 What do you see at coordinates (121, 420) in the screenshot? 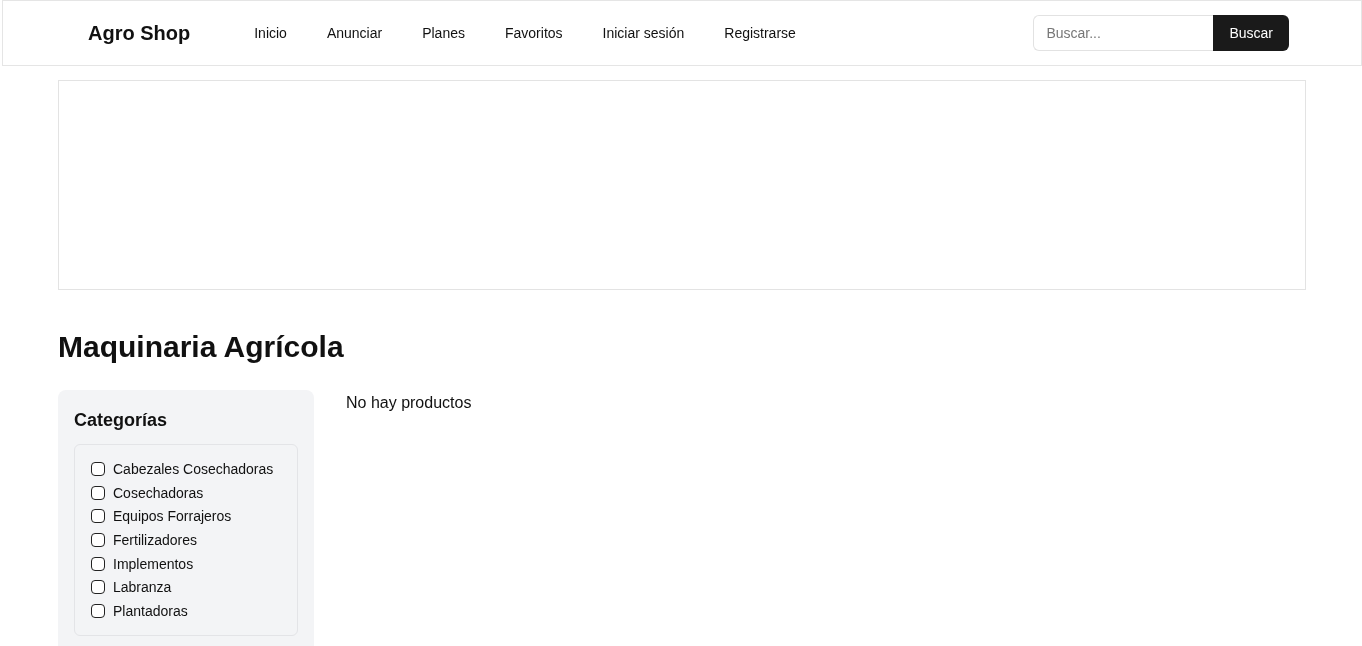
I see `panel-title: Categorías` at bounding box center [121, 420].